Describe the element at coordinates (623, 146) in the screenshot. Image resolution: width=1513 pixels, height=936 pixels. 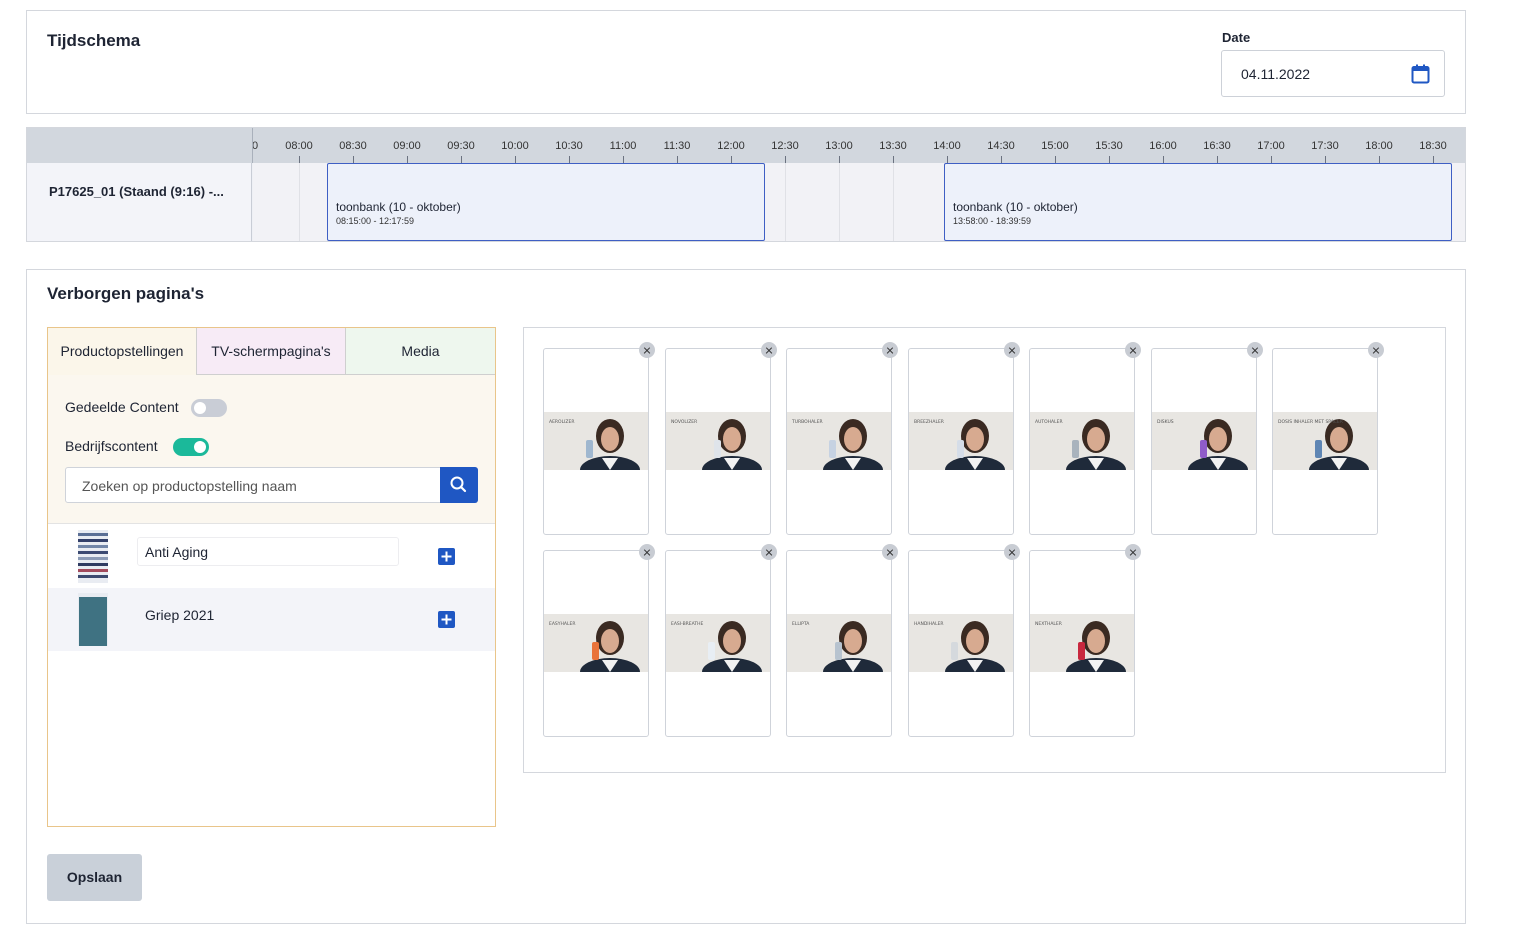
I see `timeline-tick-label: 11:00` at that location.